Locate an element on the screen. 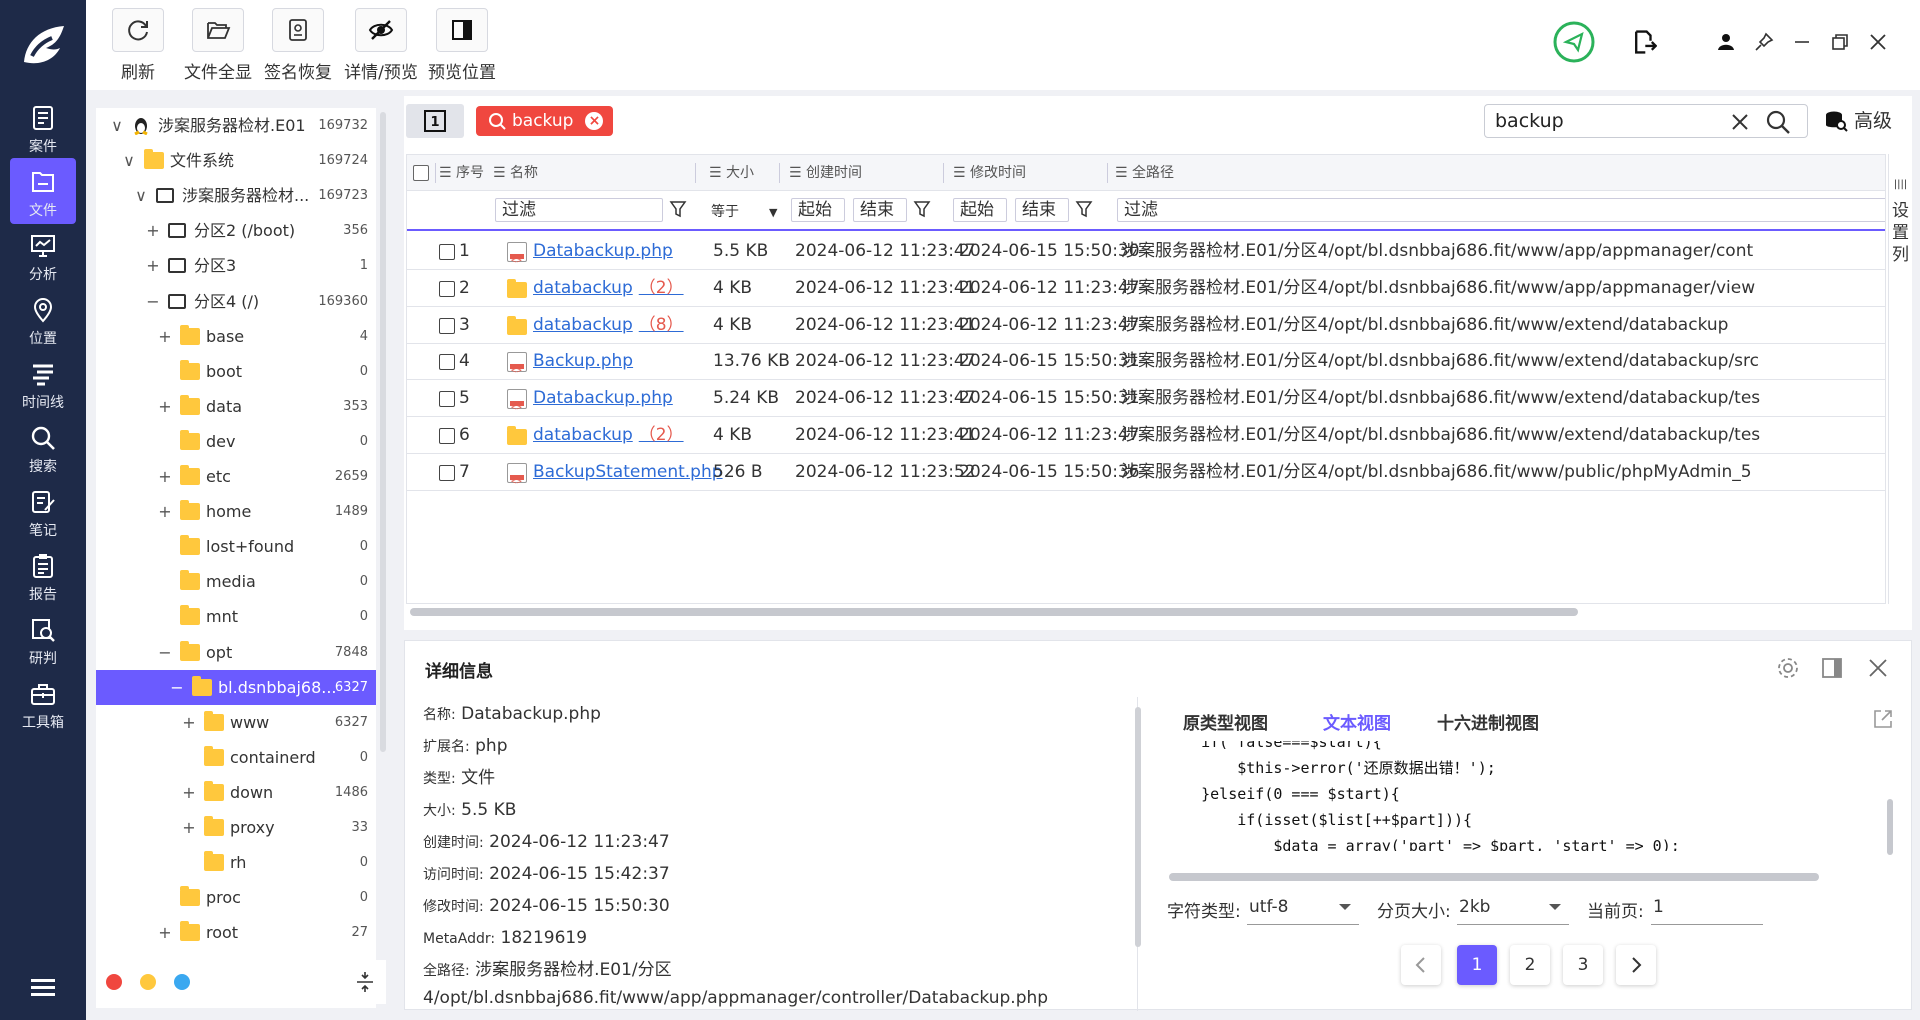  minimize-button is located at coordinates (1802, 42).